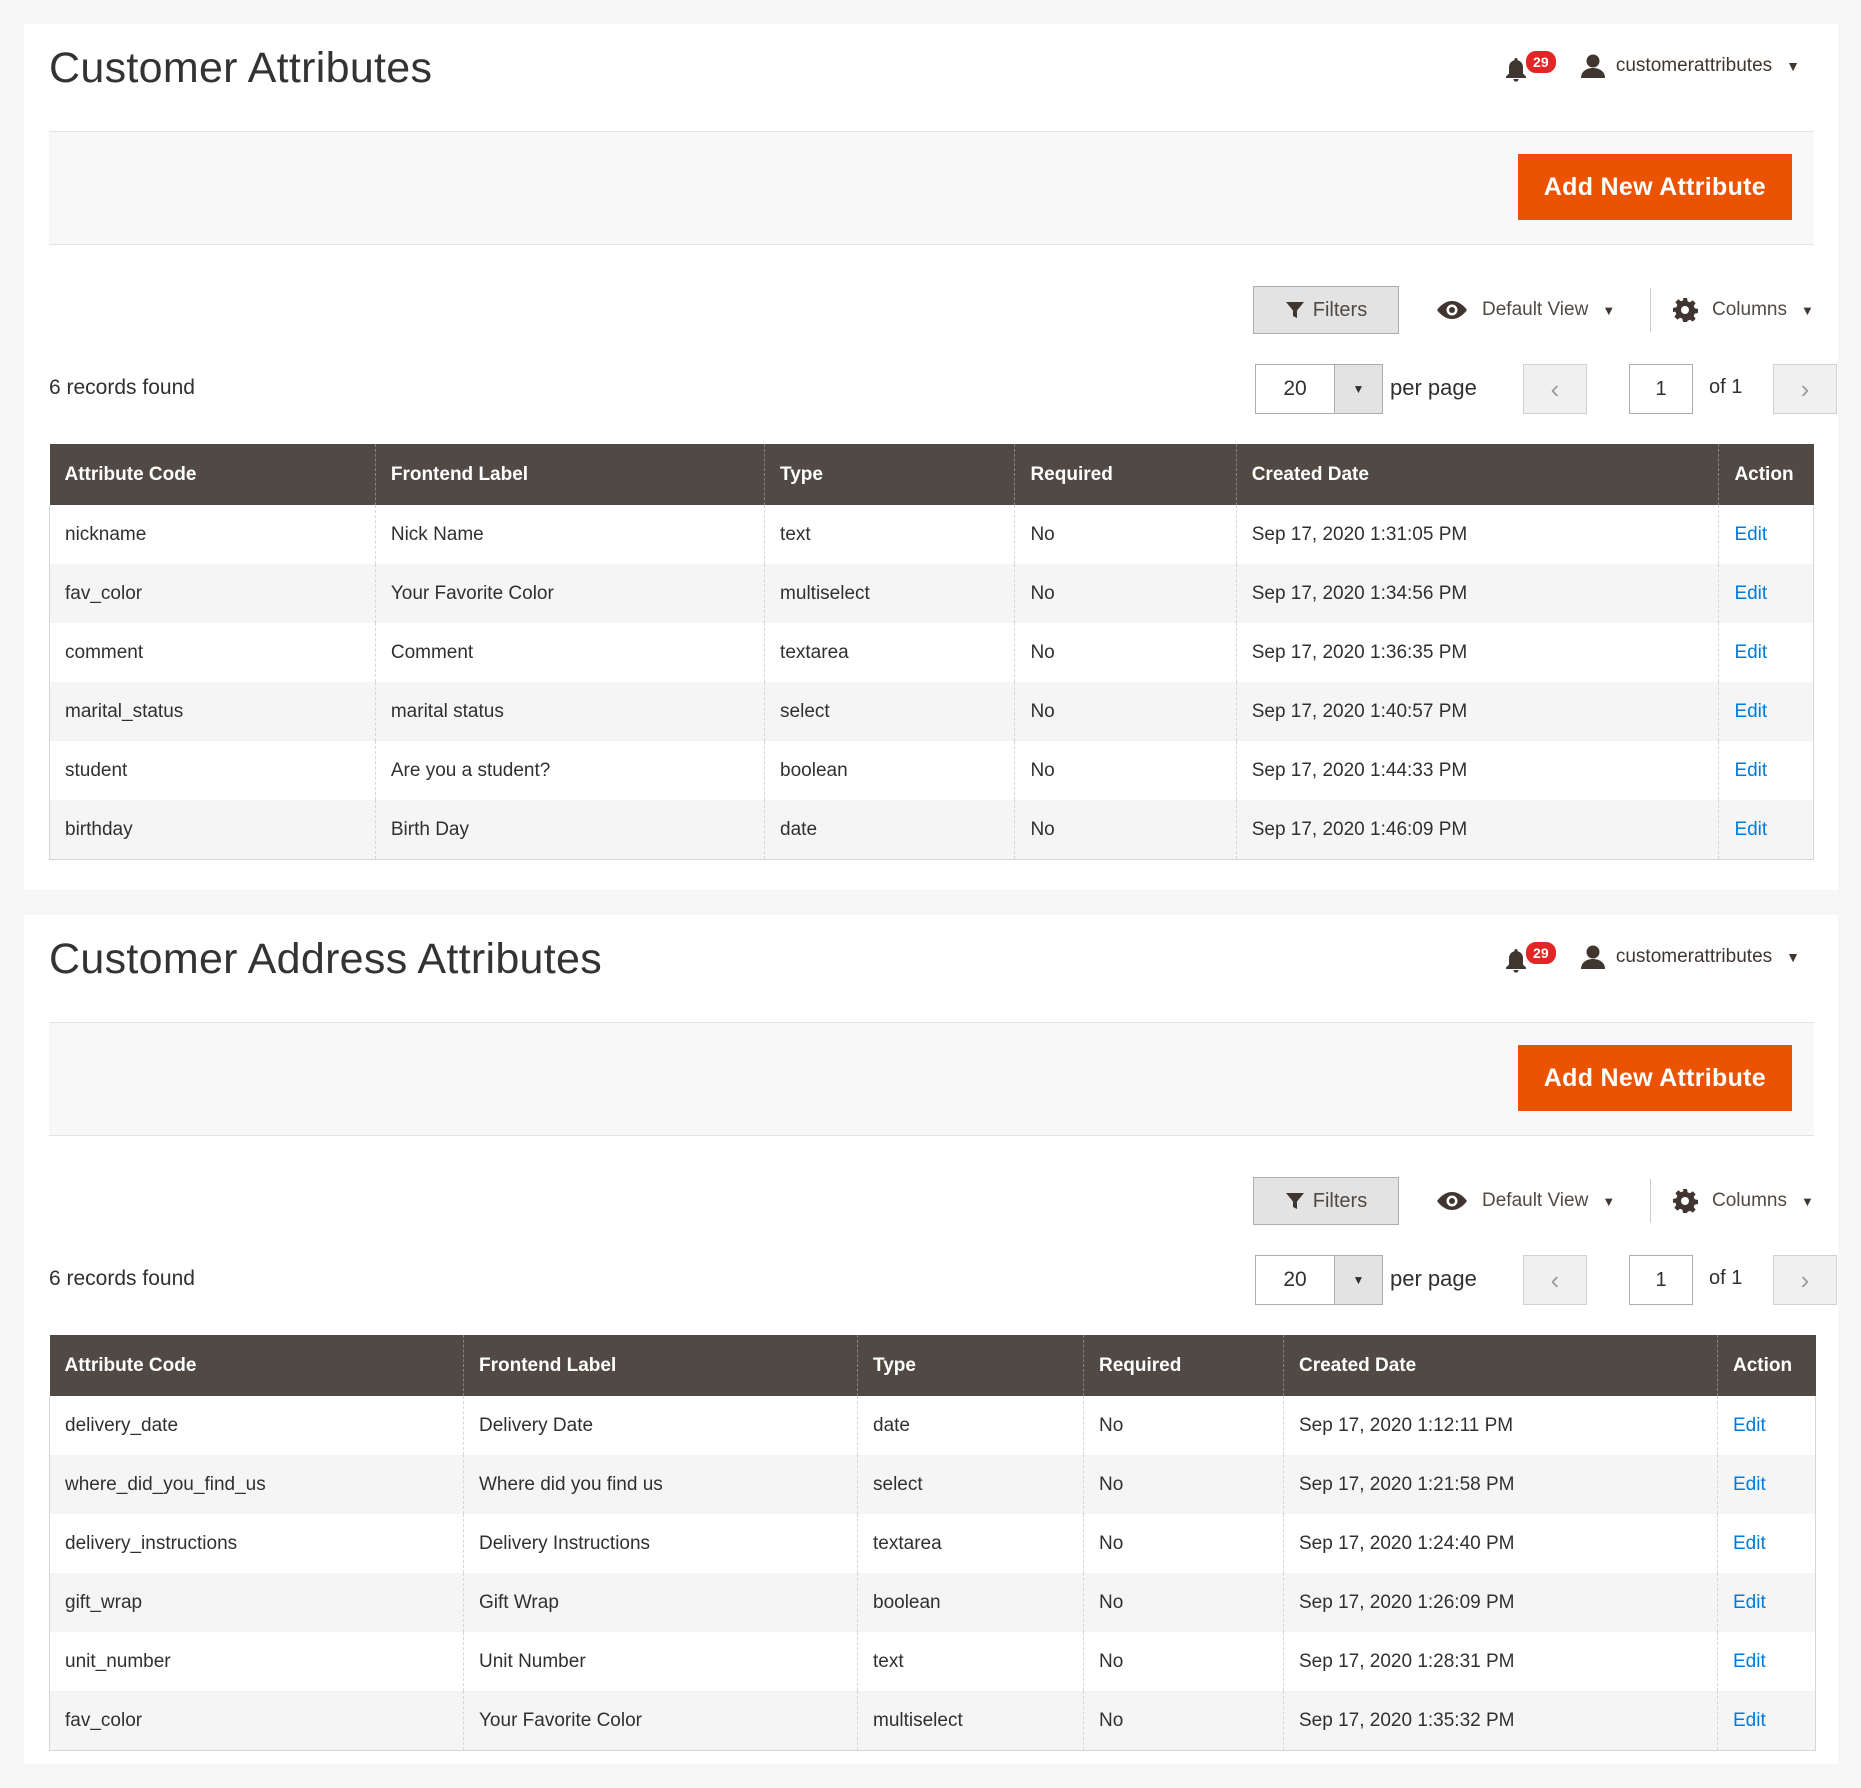  What do you see at coordinates (256, 1661) in the screenshot?
I see `cell-attribute-code: unit_number` at bounding box center [256, 1661].